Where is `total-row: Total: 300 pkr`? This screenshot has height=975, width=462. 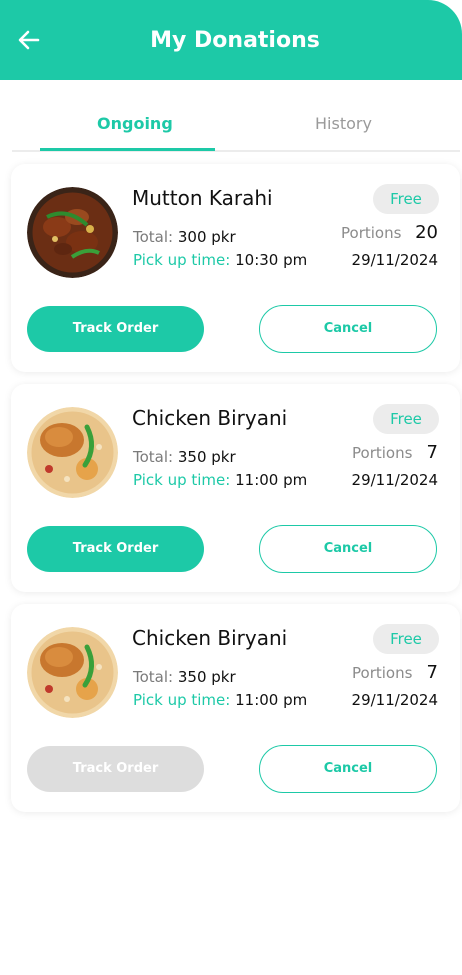
total-row: Total: 300 pkr is located at coordinates (184, 237).